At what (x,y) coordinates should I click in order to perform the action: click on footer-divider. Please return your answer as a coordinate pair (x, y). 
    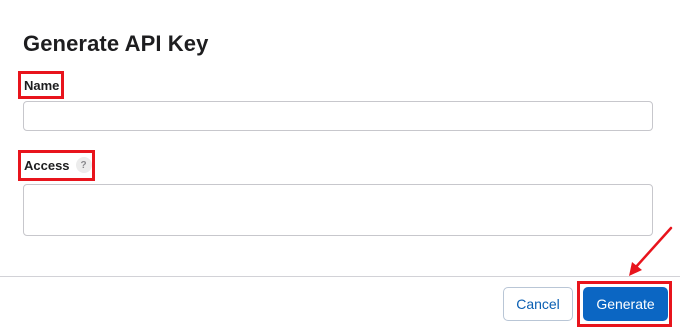
    Looking at the image, I should click on (340, 276).